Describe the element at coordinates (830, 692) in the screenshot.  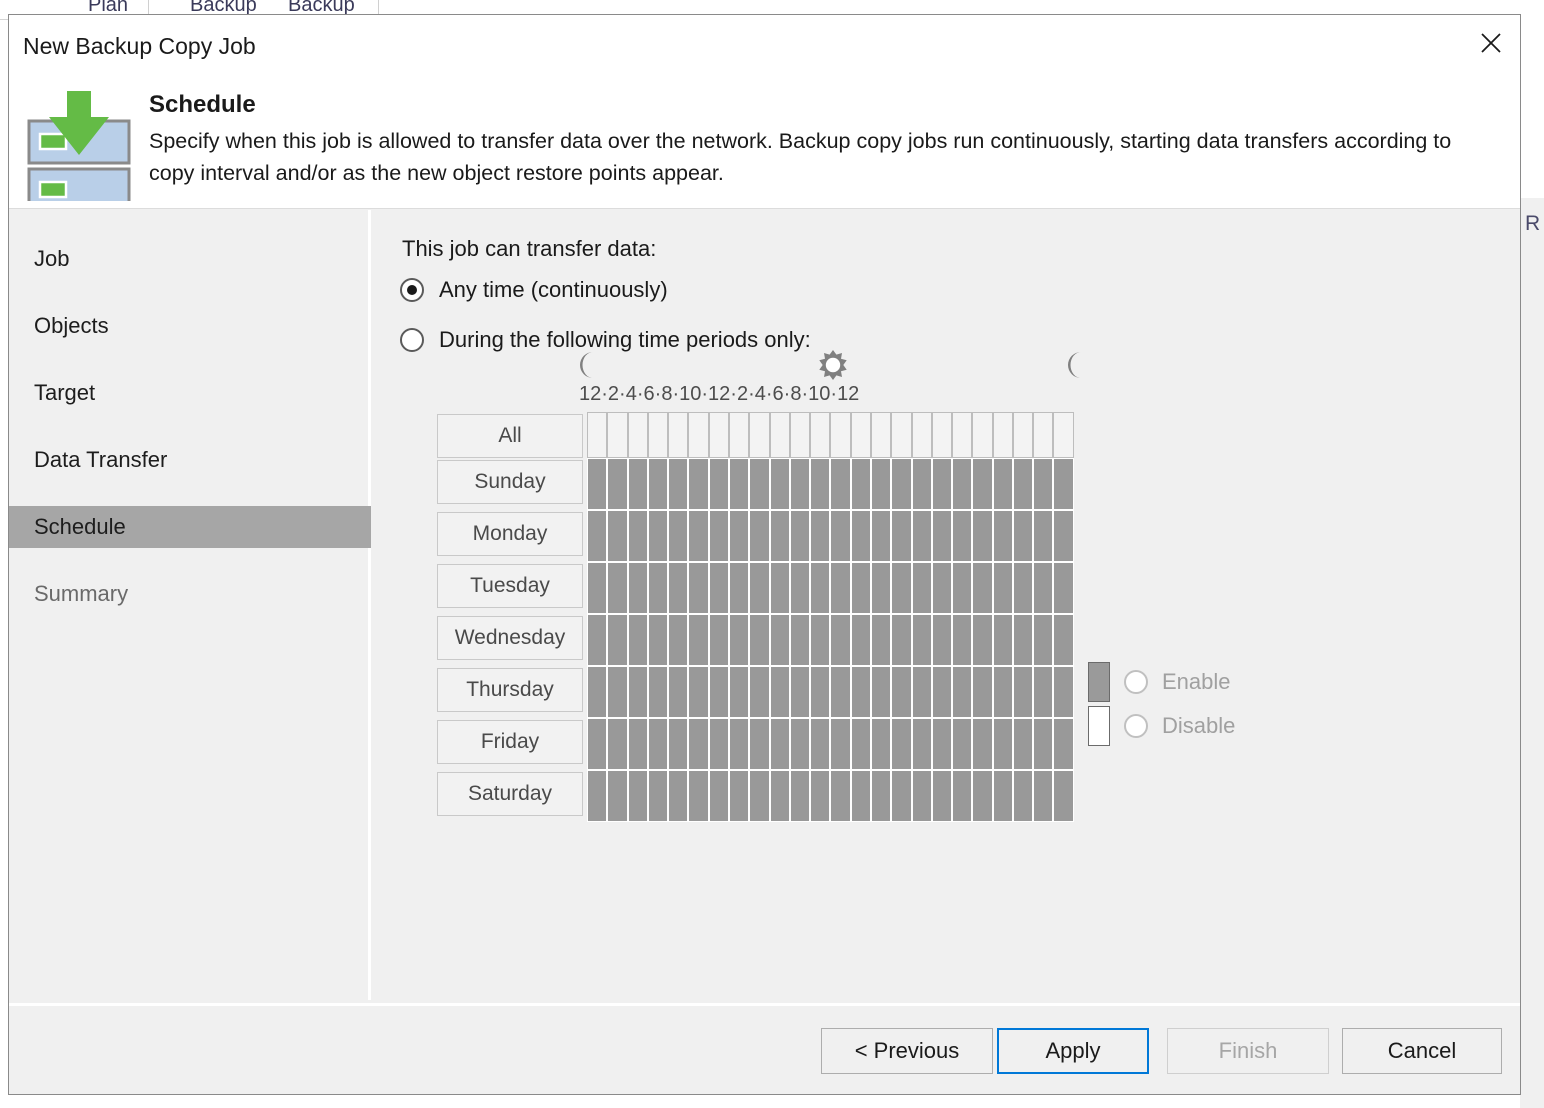
I see `time-grid-day-cells-thursday` at that location.